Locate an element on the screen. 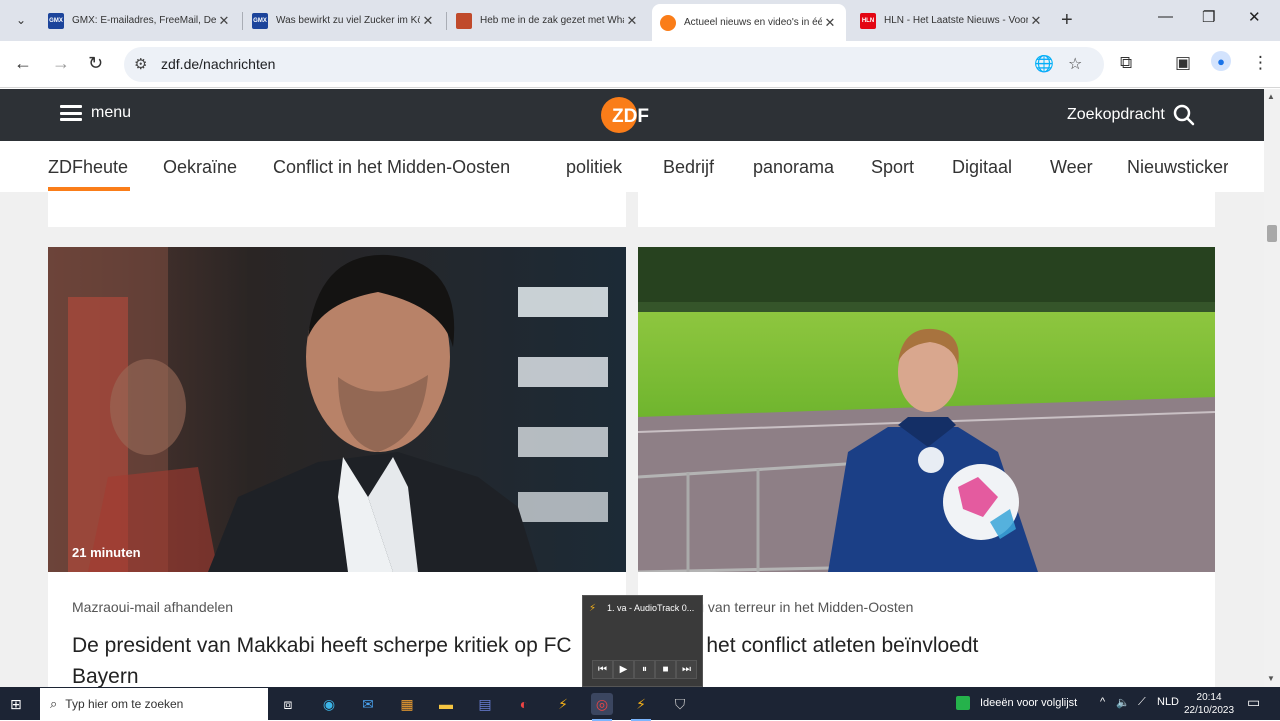  notifications-icon: ▭ is located at coordinates (1253, 702).